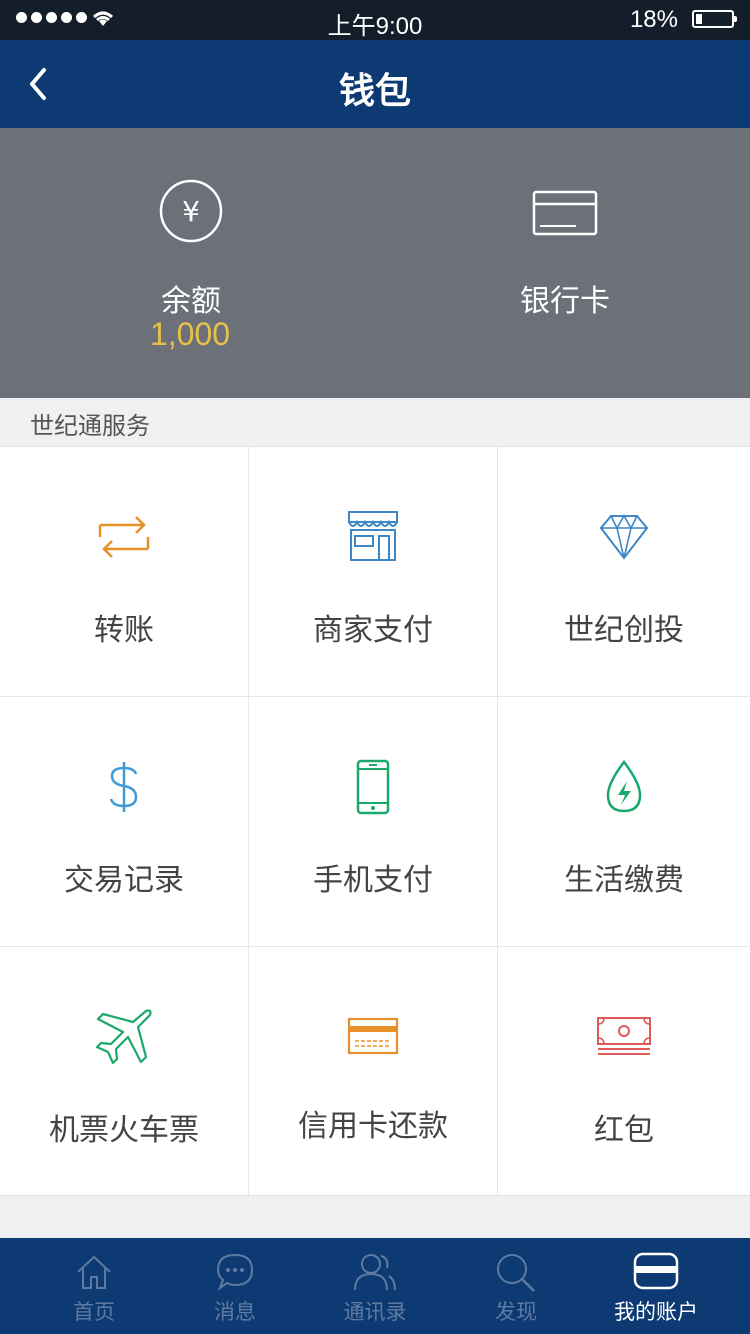 Image resolution: width=750 pixels, height=1334 pixels. What do you see at coordinates (565, 213) in the screenshot?
I see `bank-card-icon` at bounding box center [565, 213].